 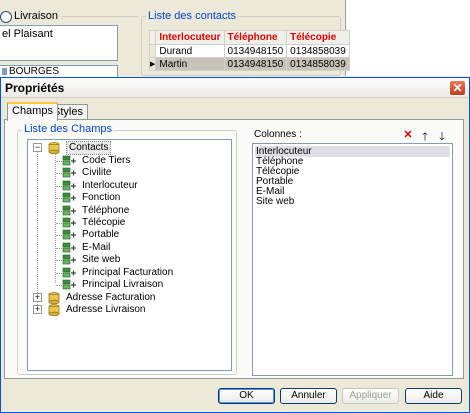 What do you see at coordinates (37, 147) in the screenshot?
I see `collapse-contacts-toggle: −` at bounding box center [37, 147].